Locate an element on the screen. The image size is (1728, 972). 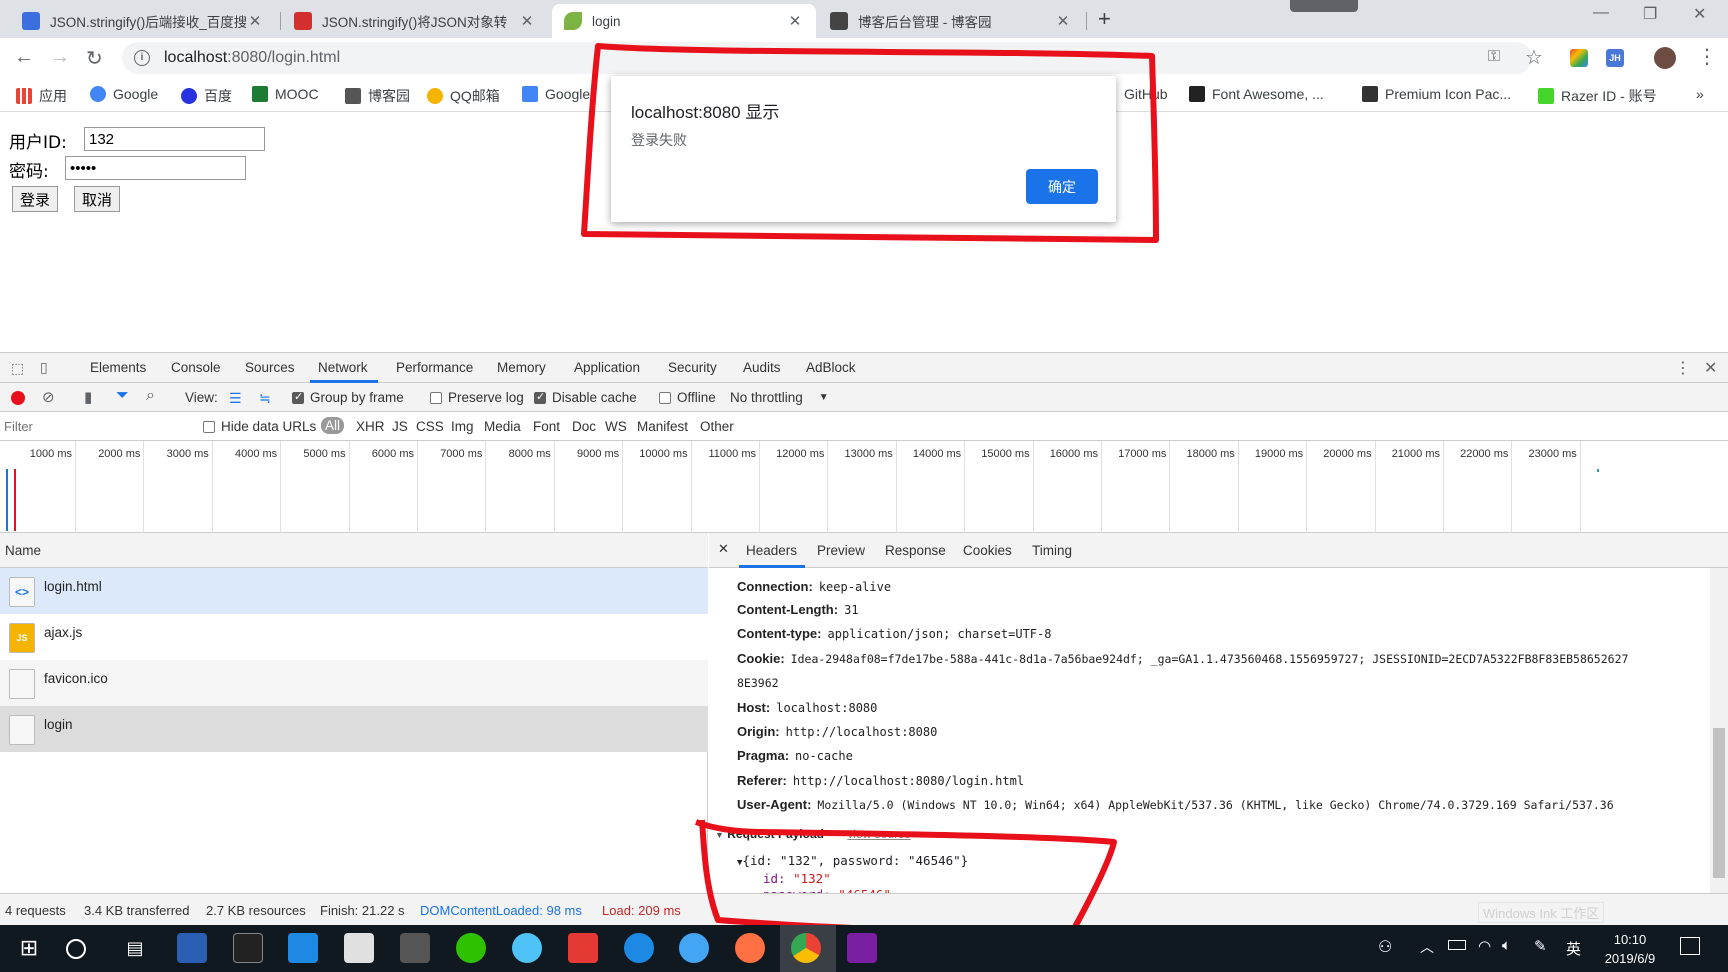
browser-tab-active: login ✕ is located at coordinates (684, 21).